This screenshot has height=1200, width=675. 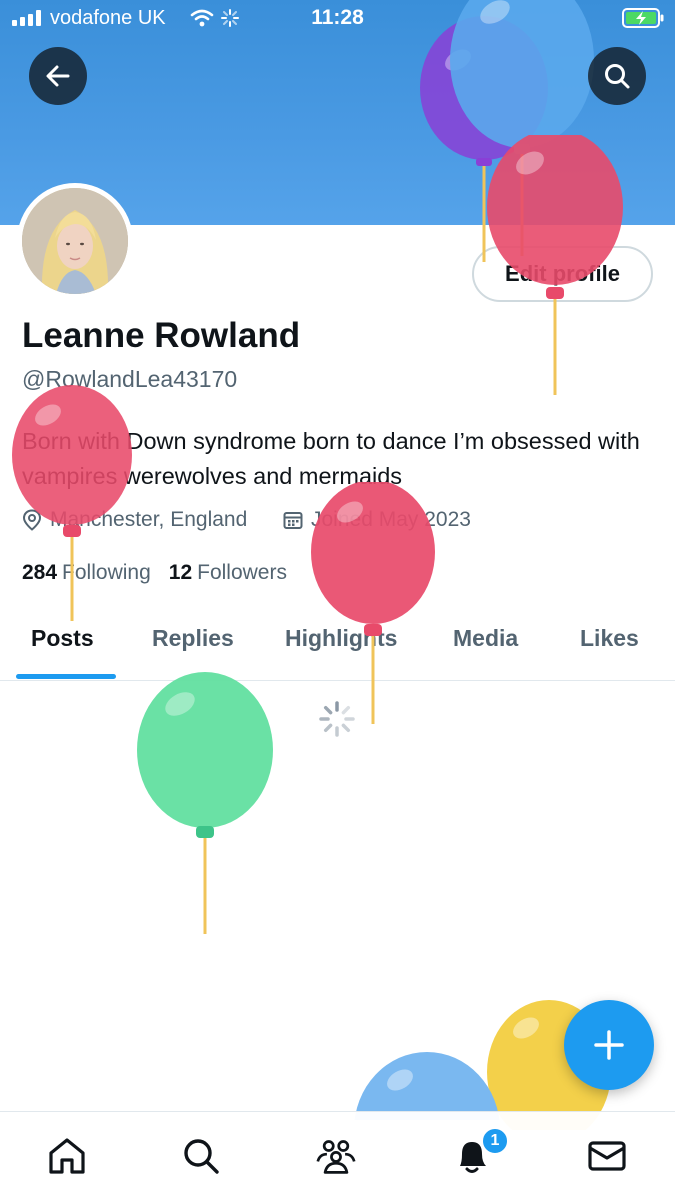 I want to click on edit-profile-button: Edit profile, so click(x=562, y=274).